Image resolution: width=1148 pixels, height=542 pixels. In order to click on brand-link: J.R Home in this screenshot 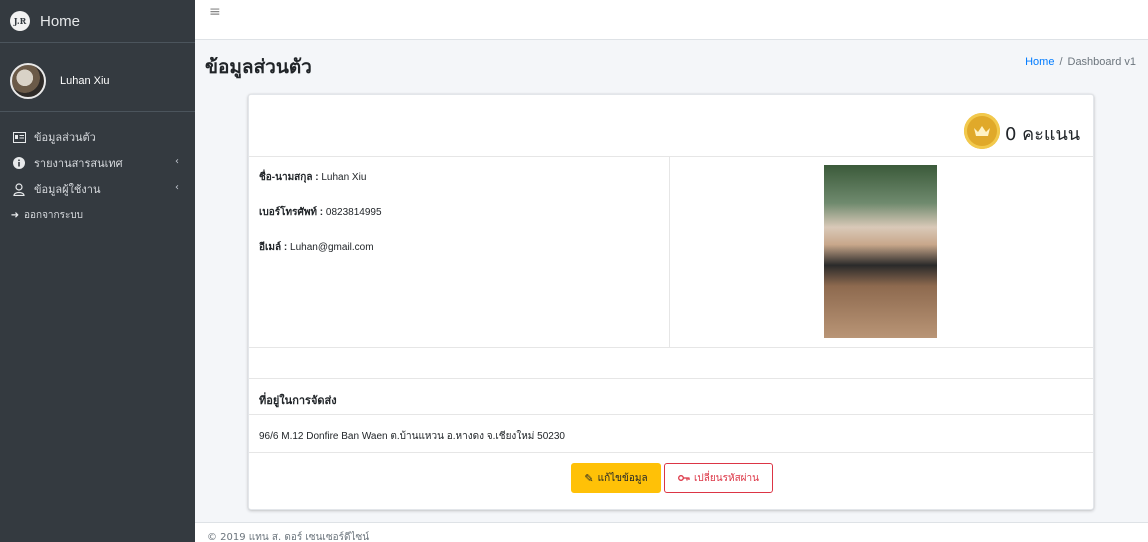, I will do `click(97, 21)`.